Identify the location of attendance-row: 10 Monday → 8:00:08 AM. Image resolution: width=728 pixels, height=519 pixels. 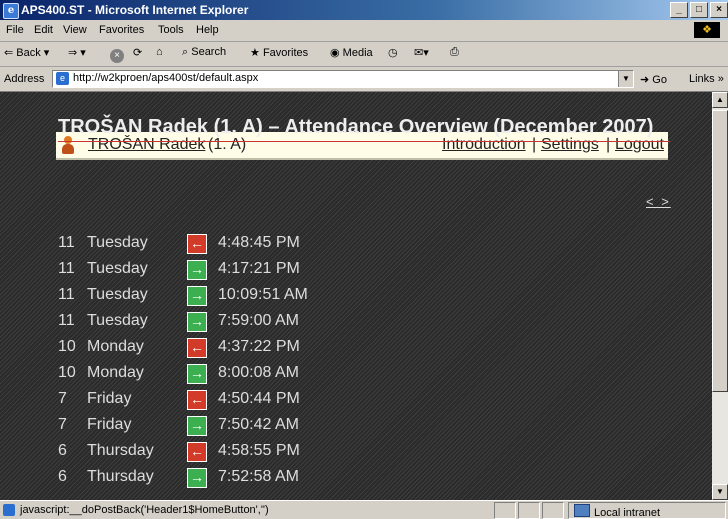
(308, 375).